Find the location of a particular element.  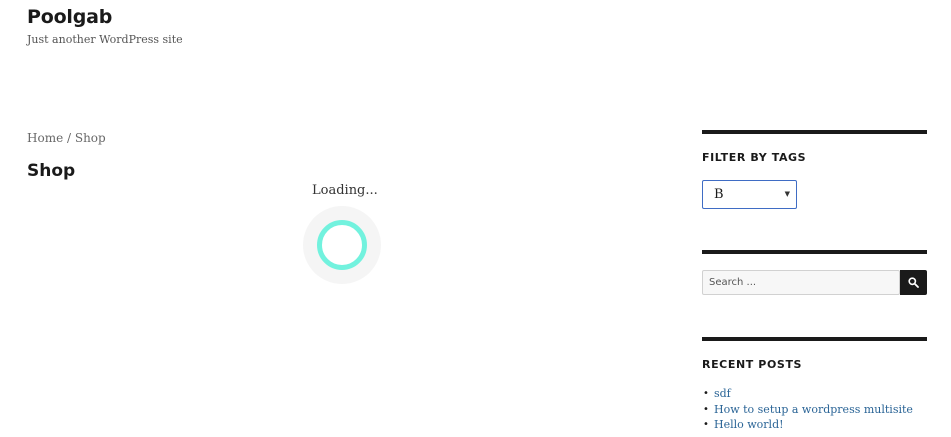

search-button is located at coordinates (913, 282).